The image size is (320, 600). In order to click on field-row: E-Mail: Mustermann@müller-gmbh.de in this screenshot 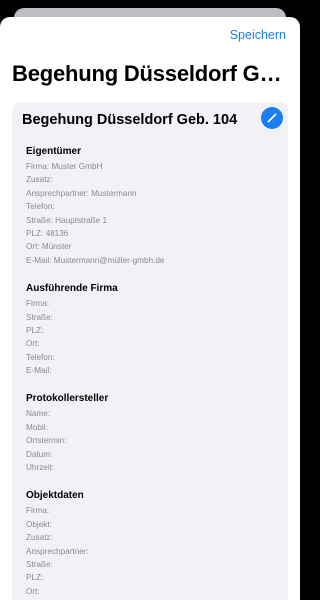, I will do `click(95, 260)`.